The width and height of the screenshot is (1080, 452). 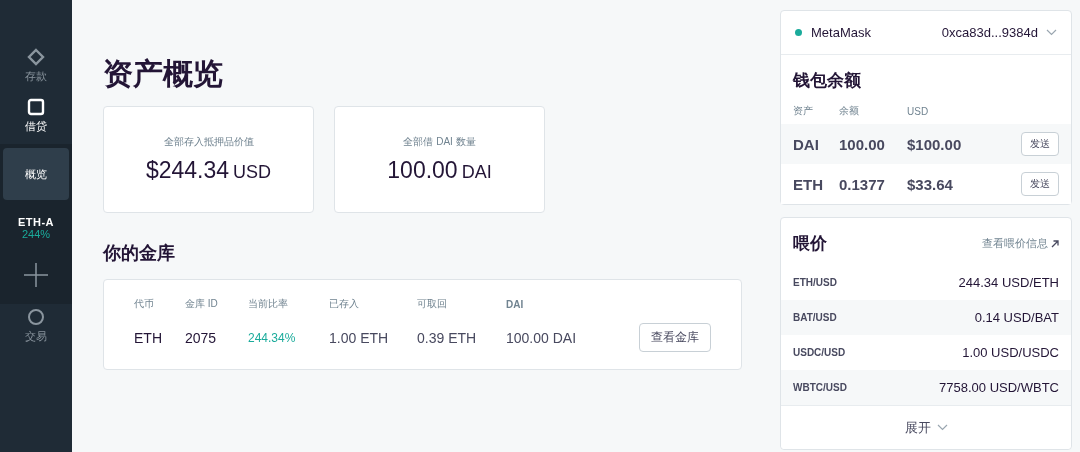 I want to click on price-pair: ETH/USD, so click(x=815, y=282).